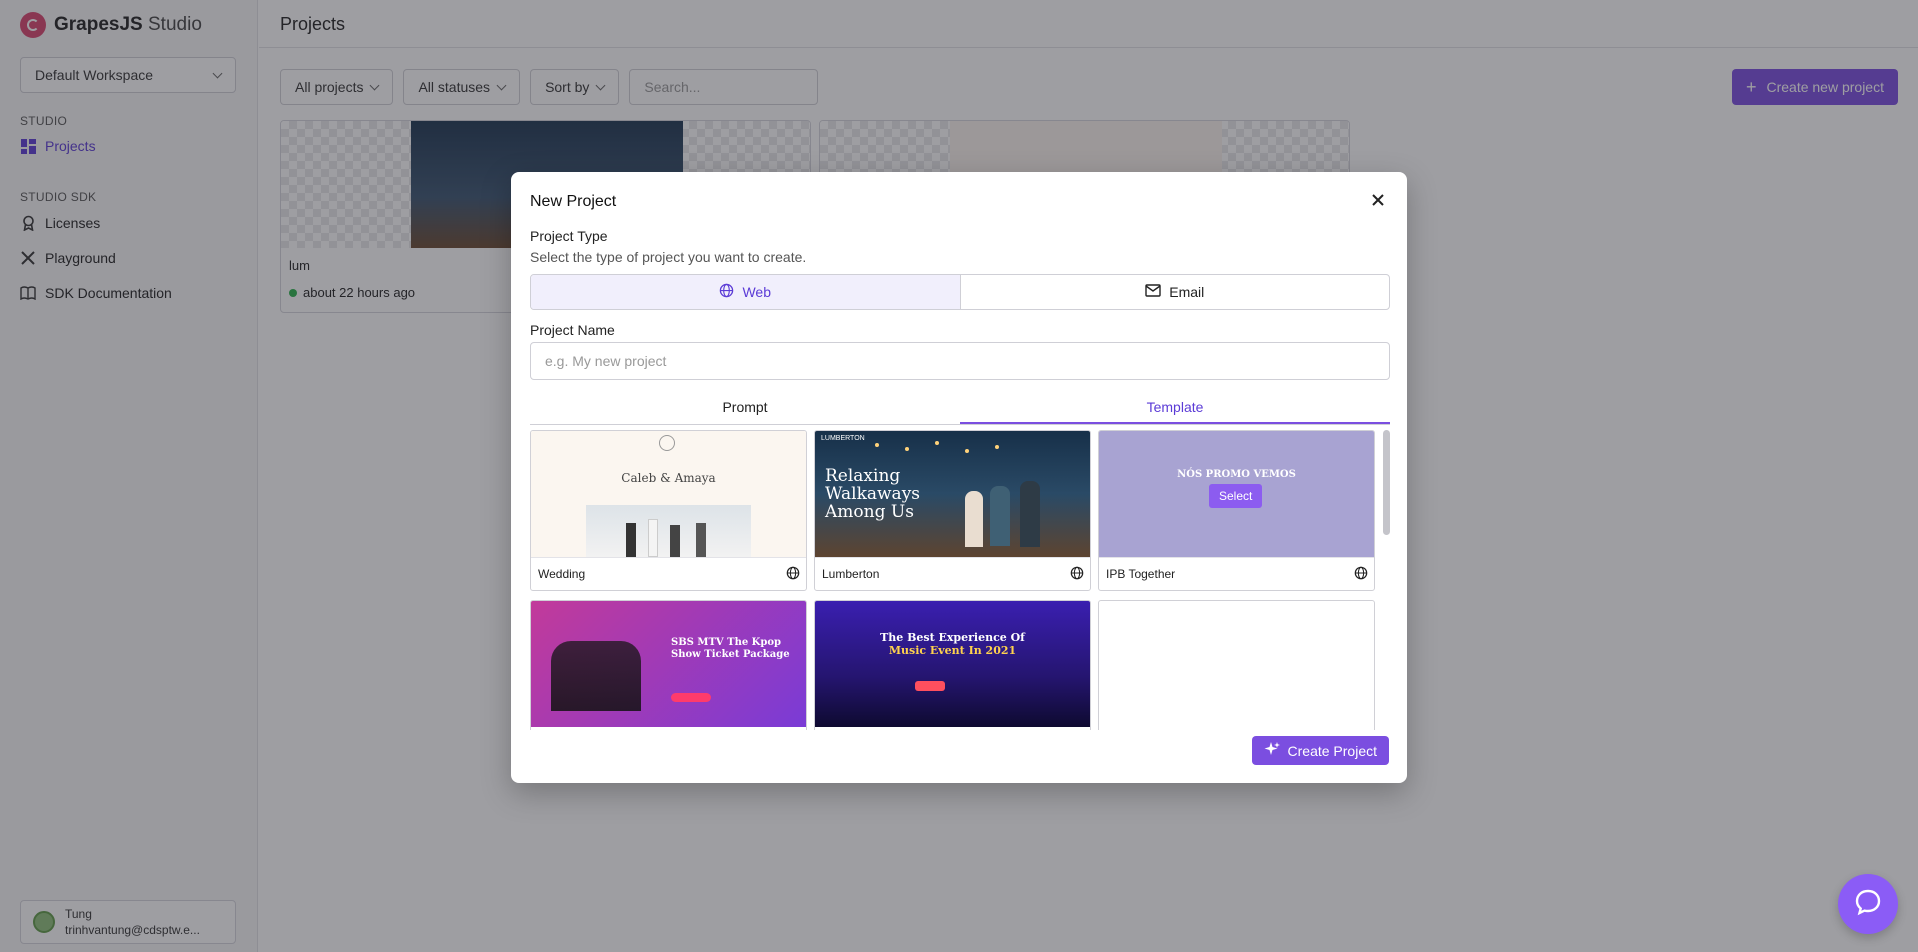 This screenshot has height=952, width=1918. I want to click on type-email-option: Email, so click(1175, 292).